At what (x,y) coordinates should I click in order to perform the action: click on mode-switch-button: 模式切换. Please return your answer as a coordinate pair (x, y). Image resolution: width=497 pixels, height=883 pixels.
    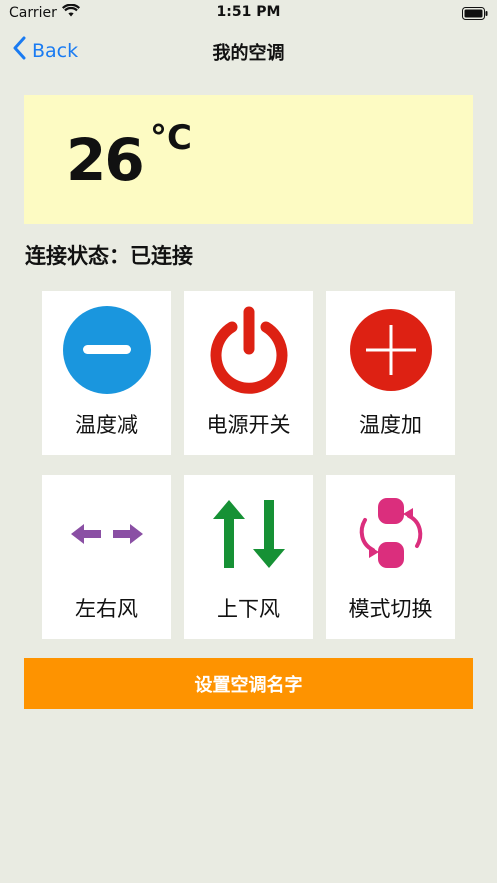
    Looking at the image, I should click on (390, 557).